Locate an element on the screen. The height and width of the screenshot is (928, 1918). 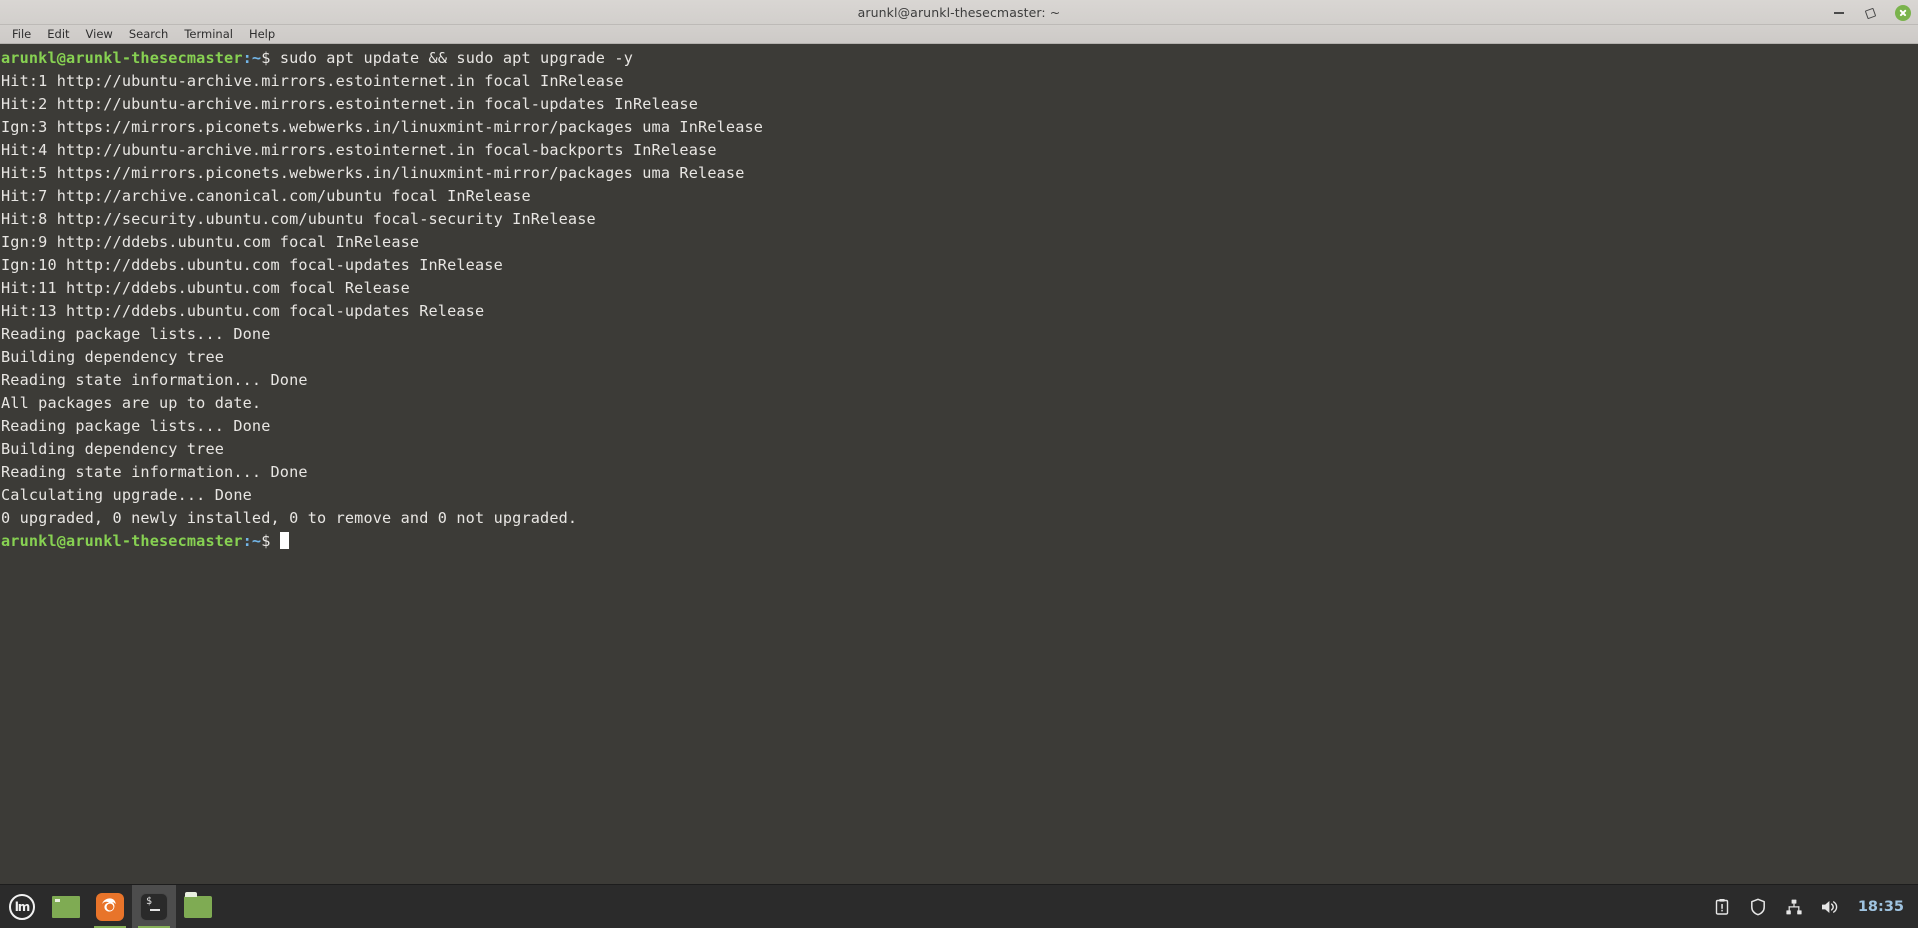
network-icon is located at coordinates (1794, 907).